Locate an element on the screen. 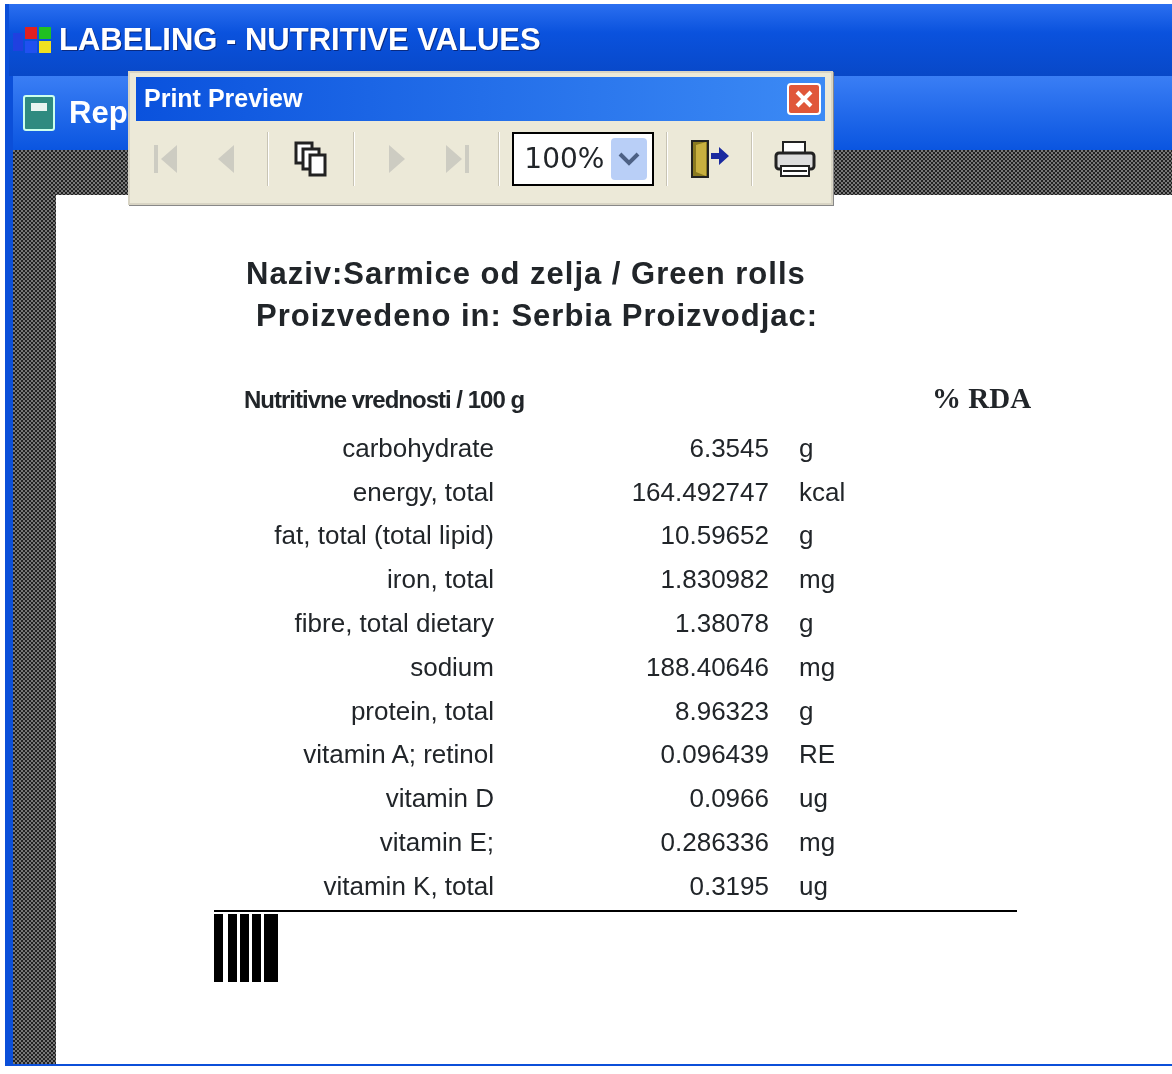 The height and width of the screenshot is (1074, 1172). table-heading: Nutritivne vrednosti / 100 g is located at coordinates (385, 400).